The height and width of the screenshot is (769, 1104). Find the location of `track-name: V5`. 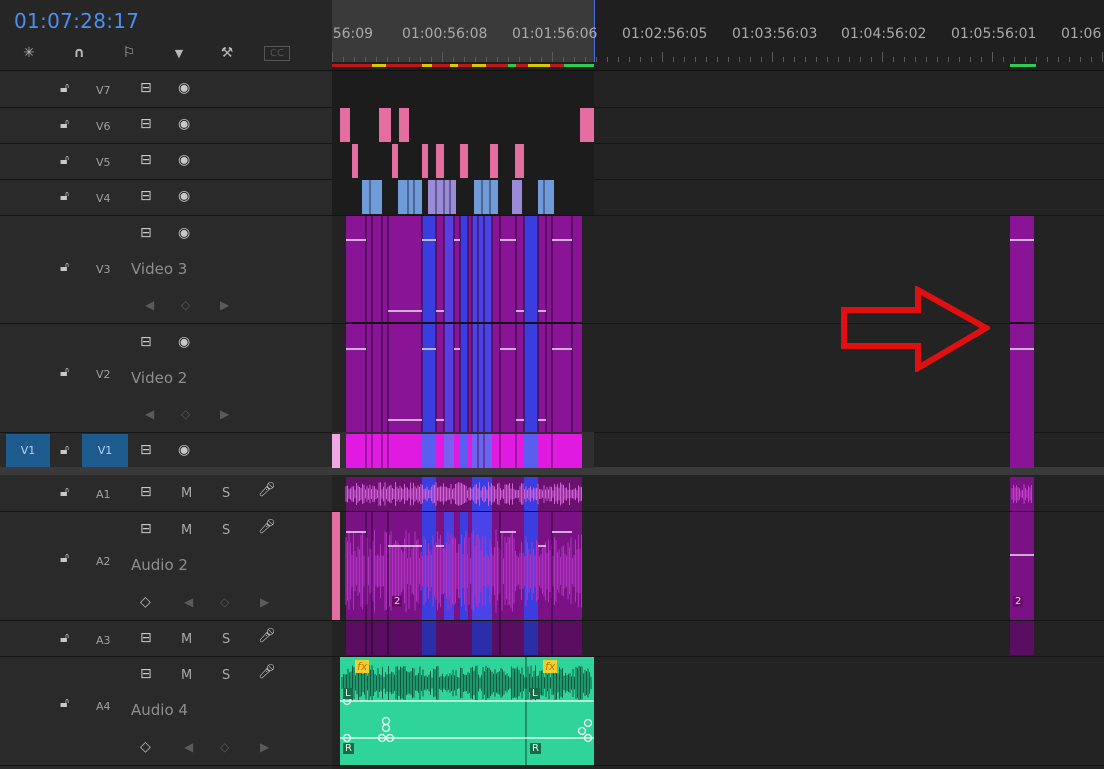

track-name: V5 is located at coordinates (103, 162).